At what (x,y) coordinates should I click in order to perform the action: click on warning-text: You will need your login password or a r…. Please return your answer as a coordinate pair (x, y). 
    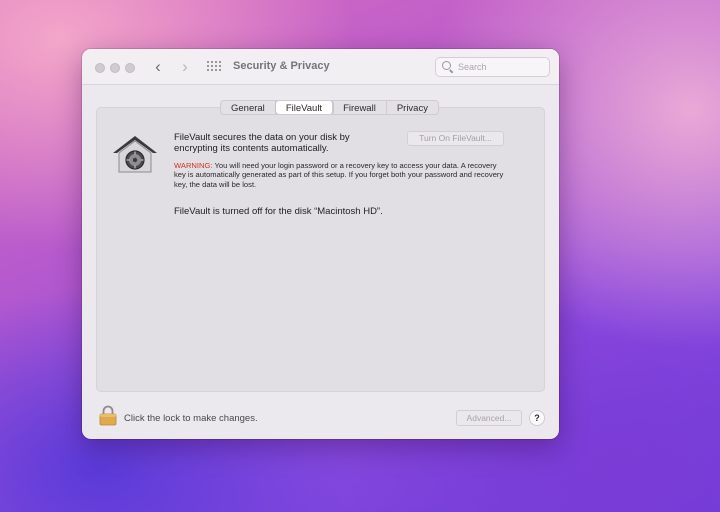
    Looking at the image, I should click on (339, 175).